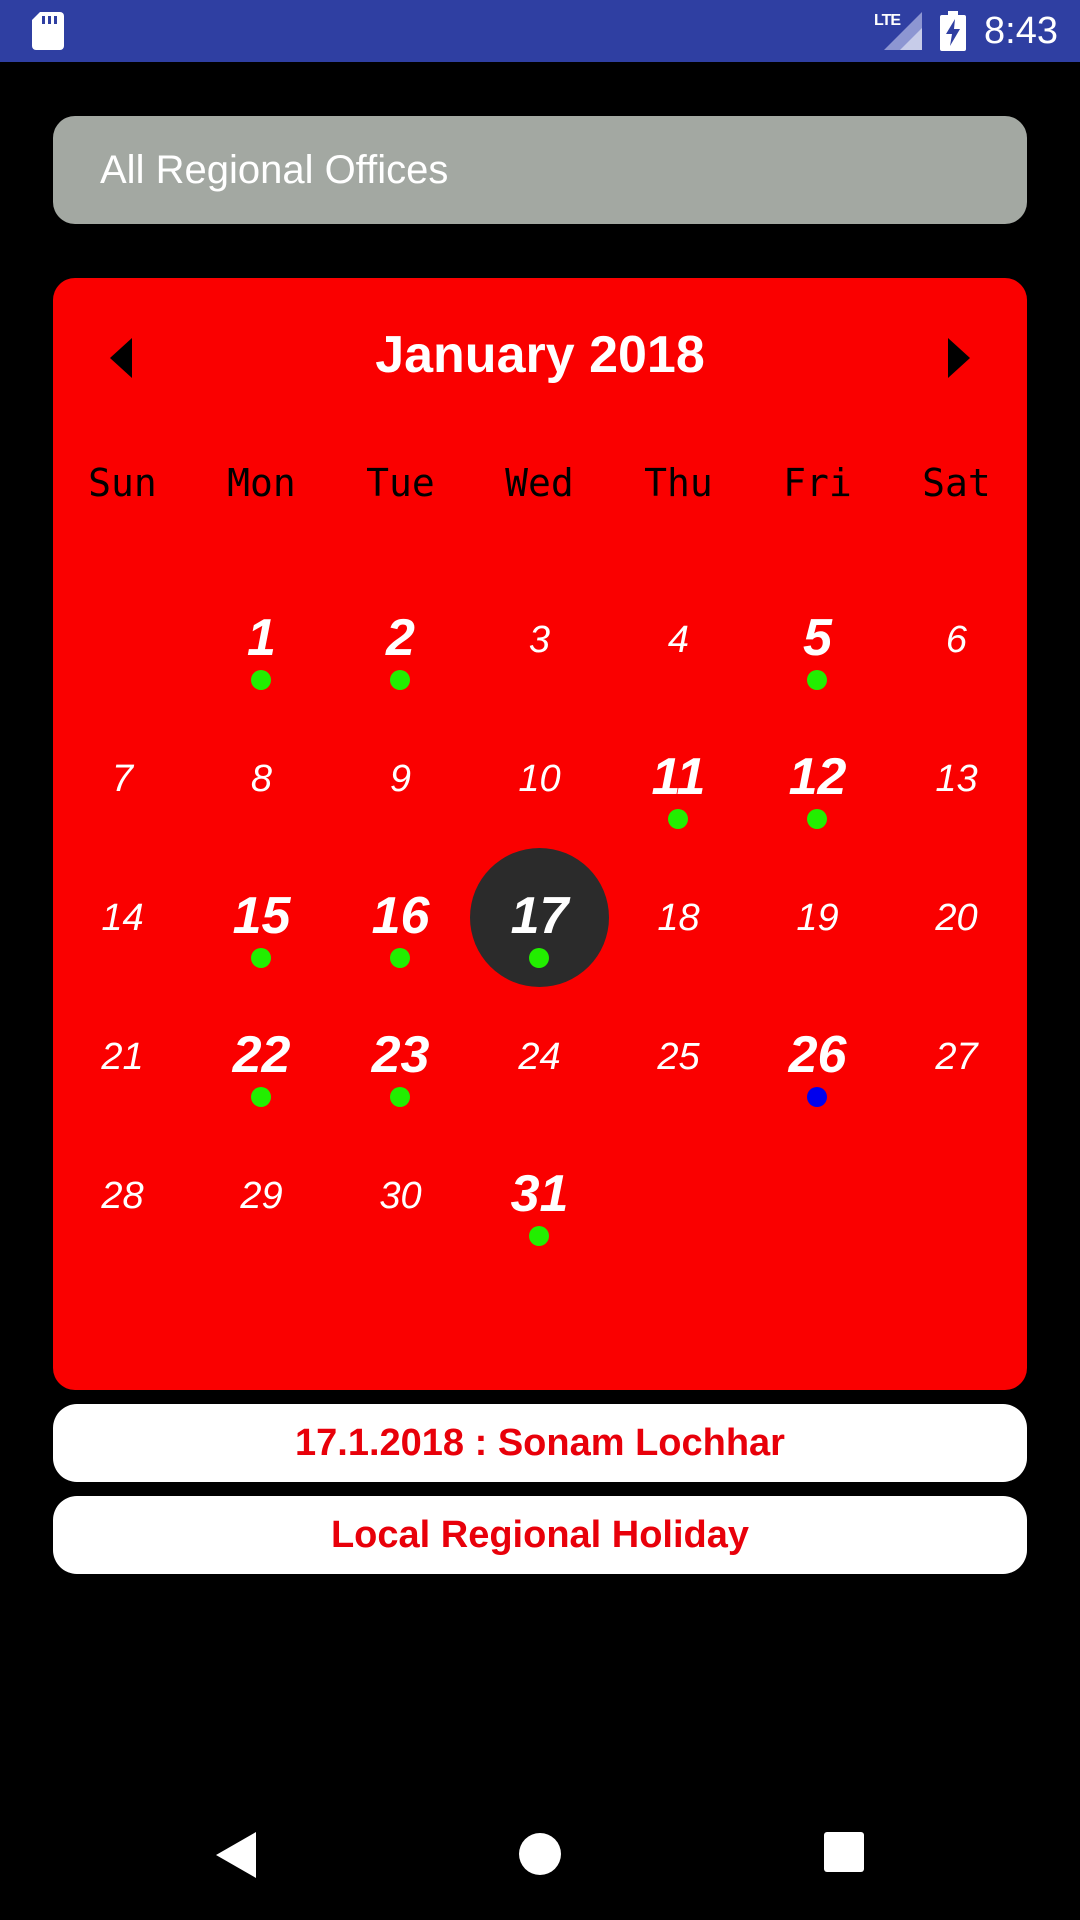 This screenshot has width=1080, height=1920. I want to click on calendar-day-3: 3, so click(539, 639).